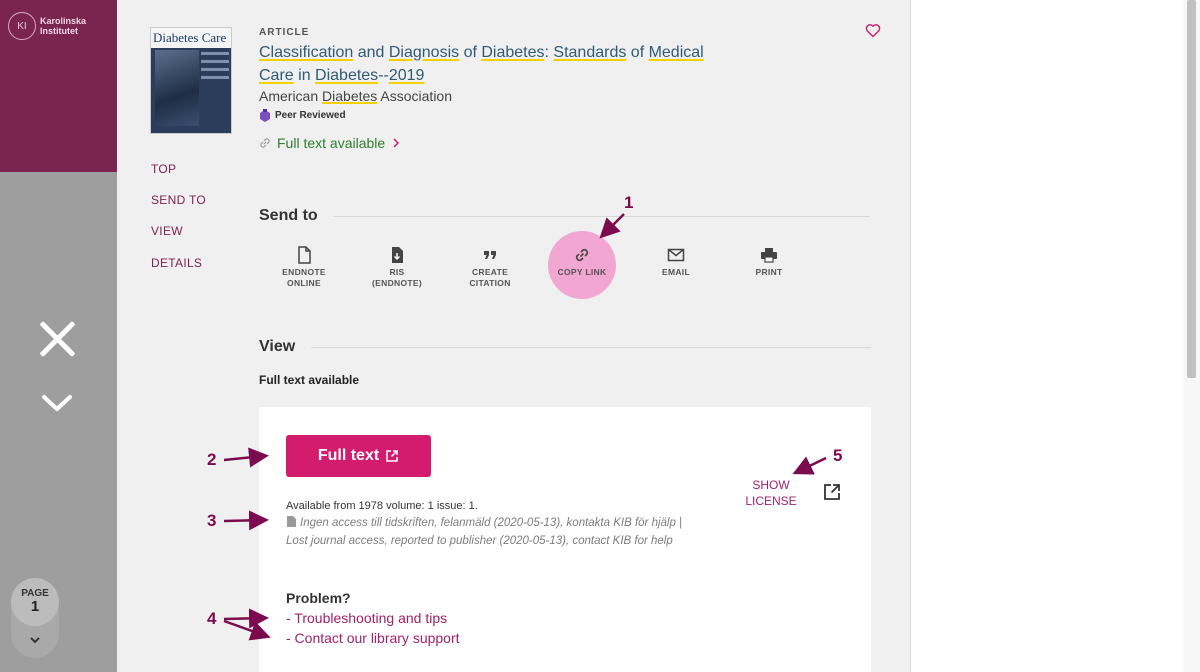 This screenshot has width=1200, height=672. What do you see at coordinates (304, 283) in the screenshot?
I see `action-label: ONLINE` at bounding box center [304, 283].